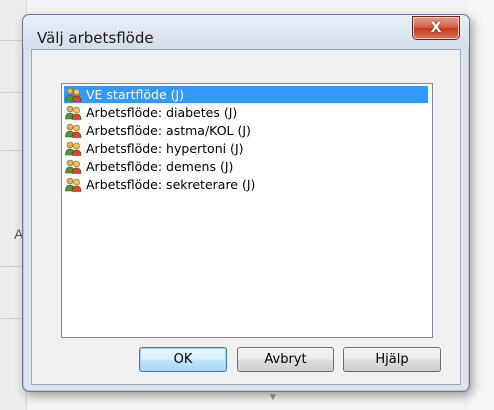 The height and width of the screenshot is (410, 494). I want to click on workflow-list-item: Arbetsflöde: demens (J), so click(246, 166).